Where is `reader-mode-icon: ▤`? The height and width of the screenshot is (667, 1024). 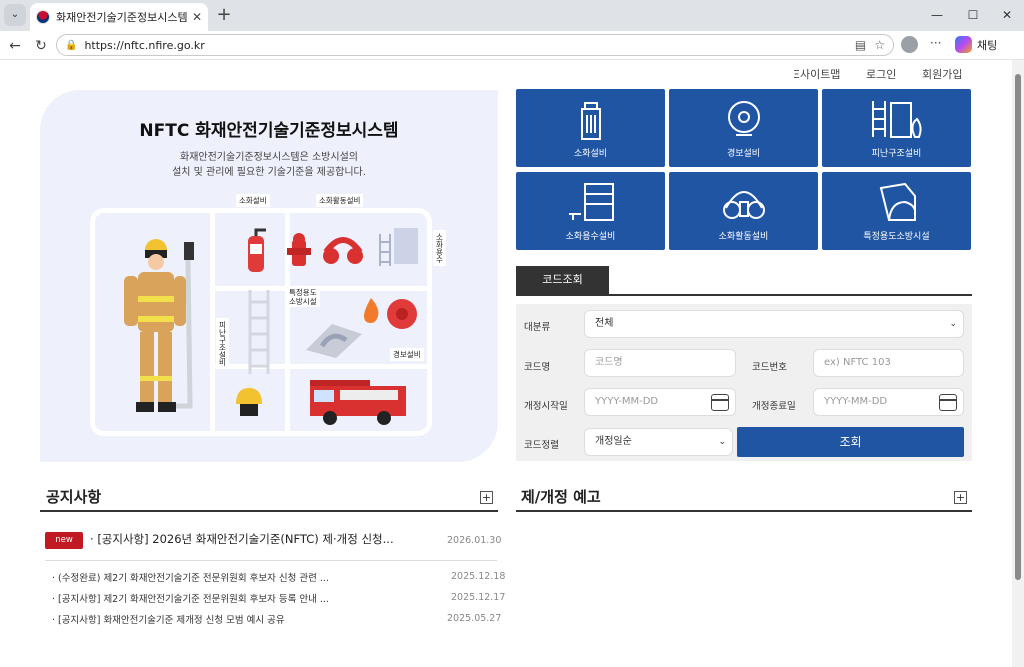
reader-mode-icon: ▤ is located at coordinates (860, 45).